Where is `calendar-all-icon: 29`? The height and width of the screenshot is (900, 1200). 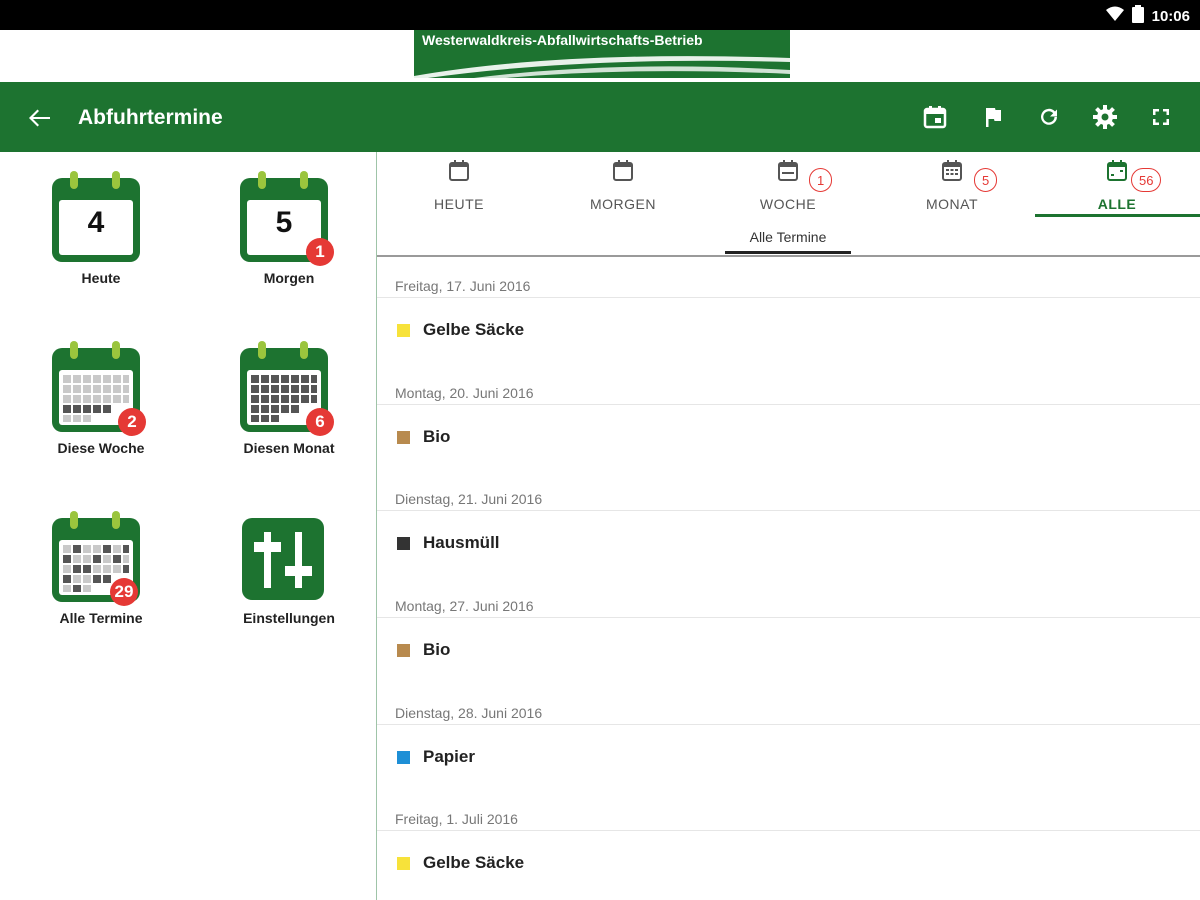 calendar-all-icon: 29 is located at coordinates (98, 558).